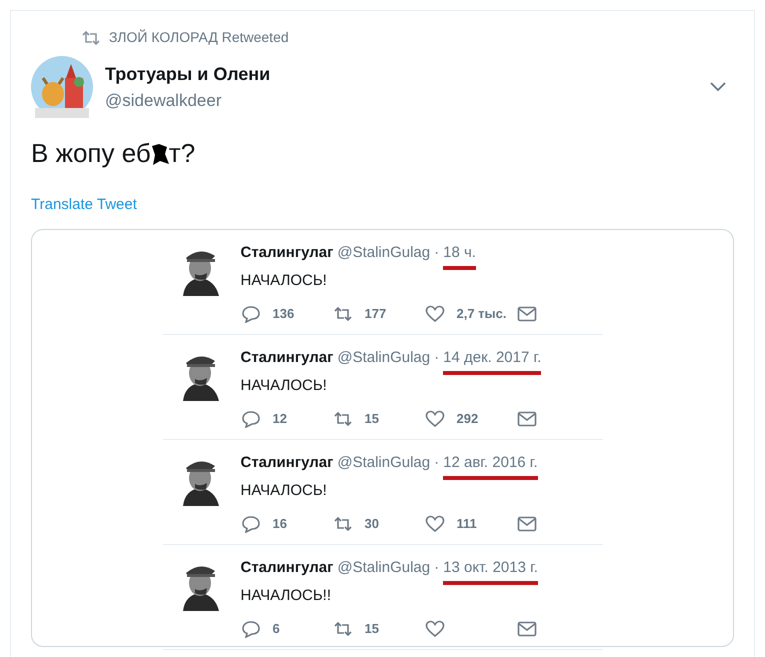 The width and height of the screenshot is (765, 657). Describe the element at coordinates (371, 524) in the screenshot. I see `retweet-count: 30` at that location.